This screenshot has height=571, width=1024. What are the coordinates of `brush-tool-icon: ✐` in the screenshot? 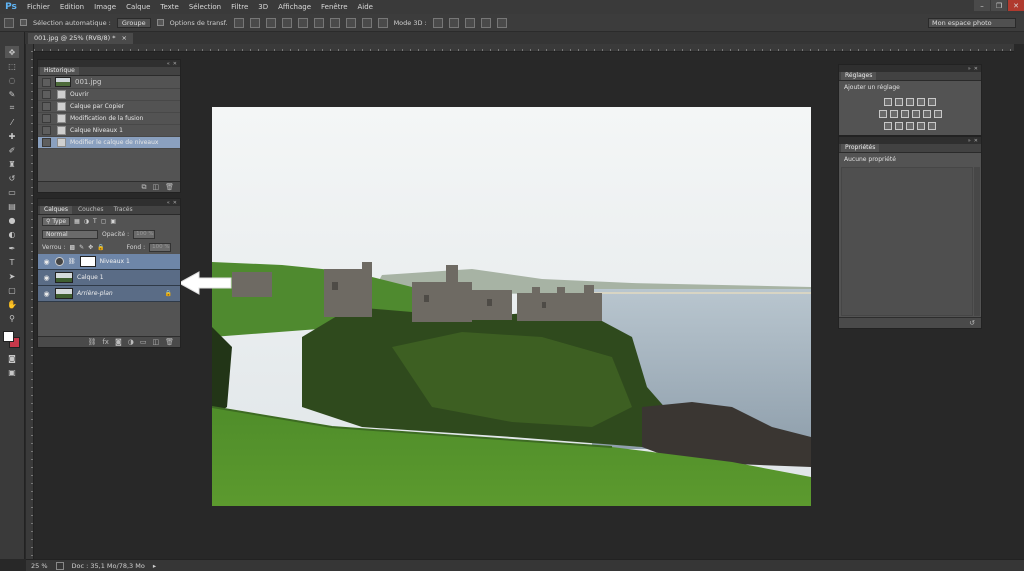 It's located at (12, 150).